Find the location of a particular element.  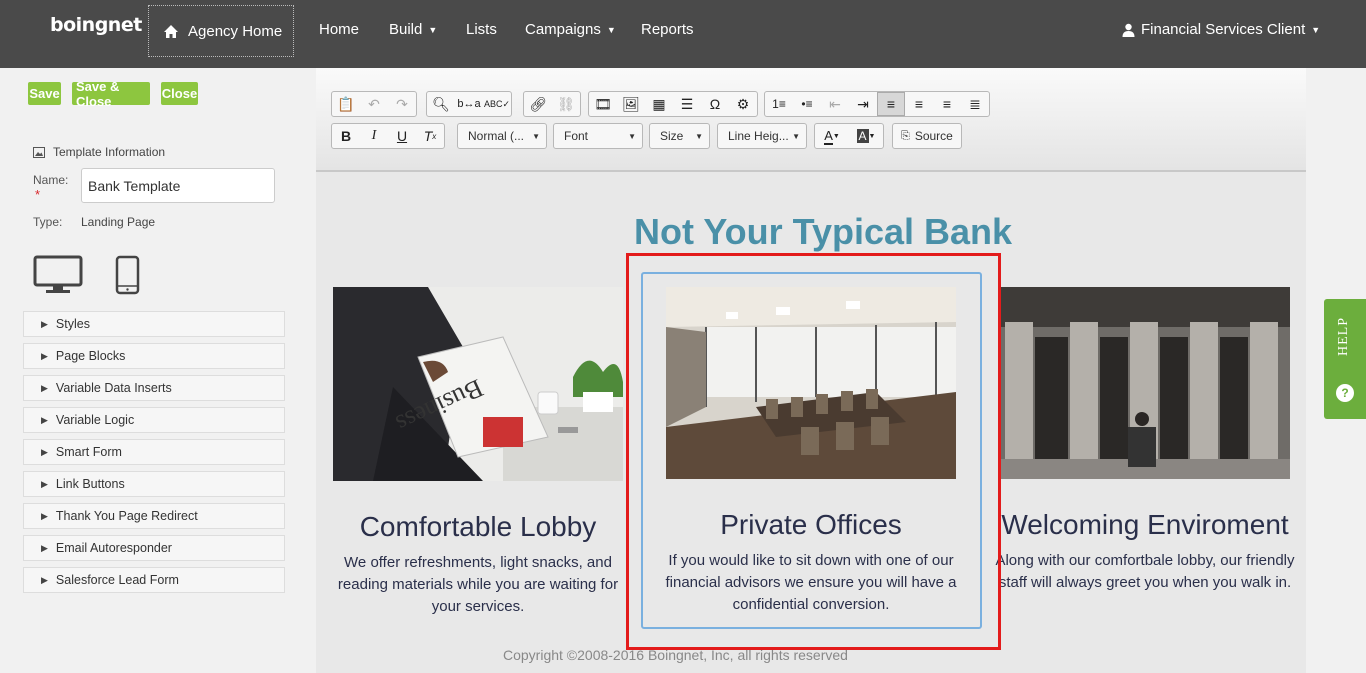

unlink-icon: ⛓︎ is located at coordinates (566, 104).